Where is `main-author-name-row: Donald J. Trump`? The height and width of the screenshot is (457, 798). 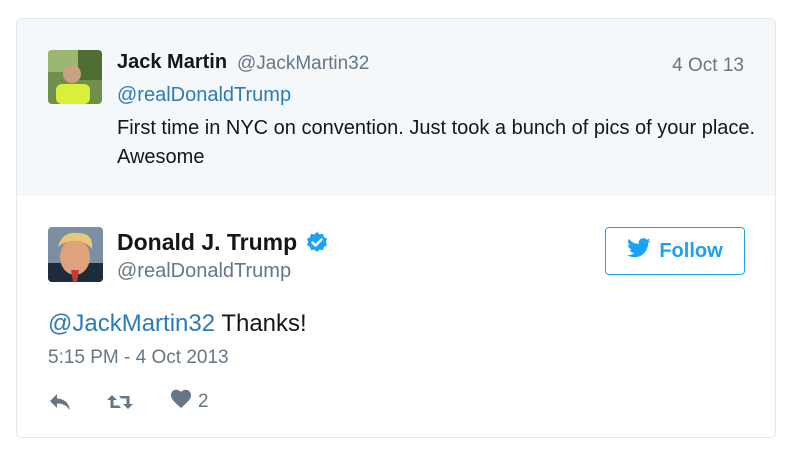
main-author-name-row: Donald J. Trump is located at coordinates (223, 242).